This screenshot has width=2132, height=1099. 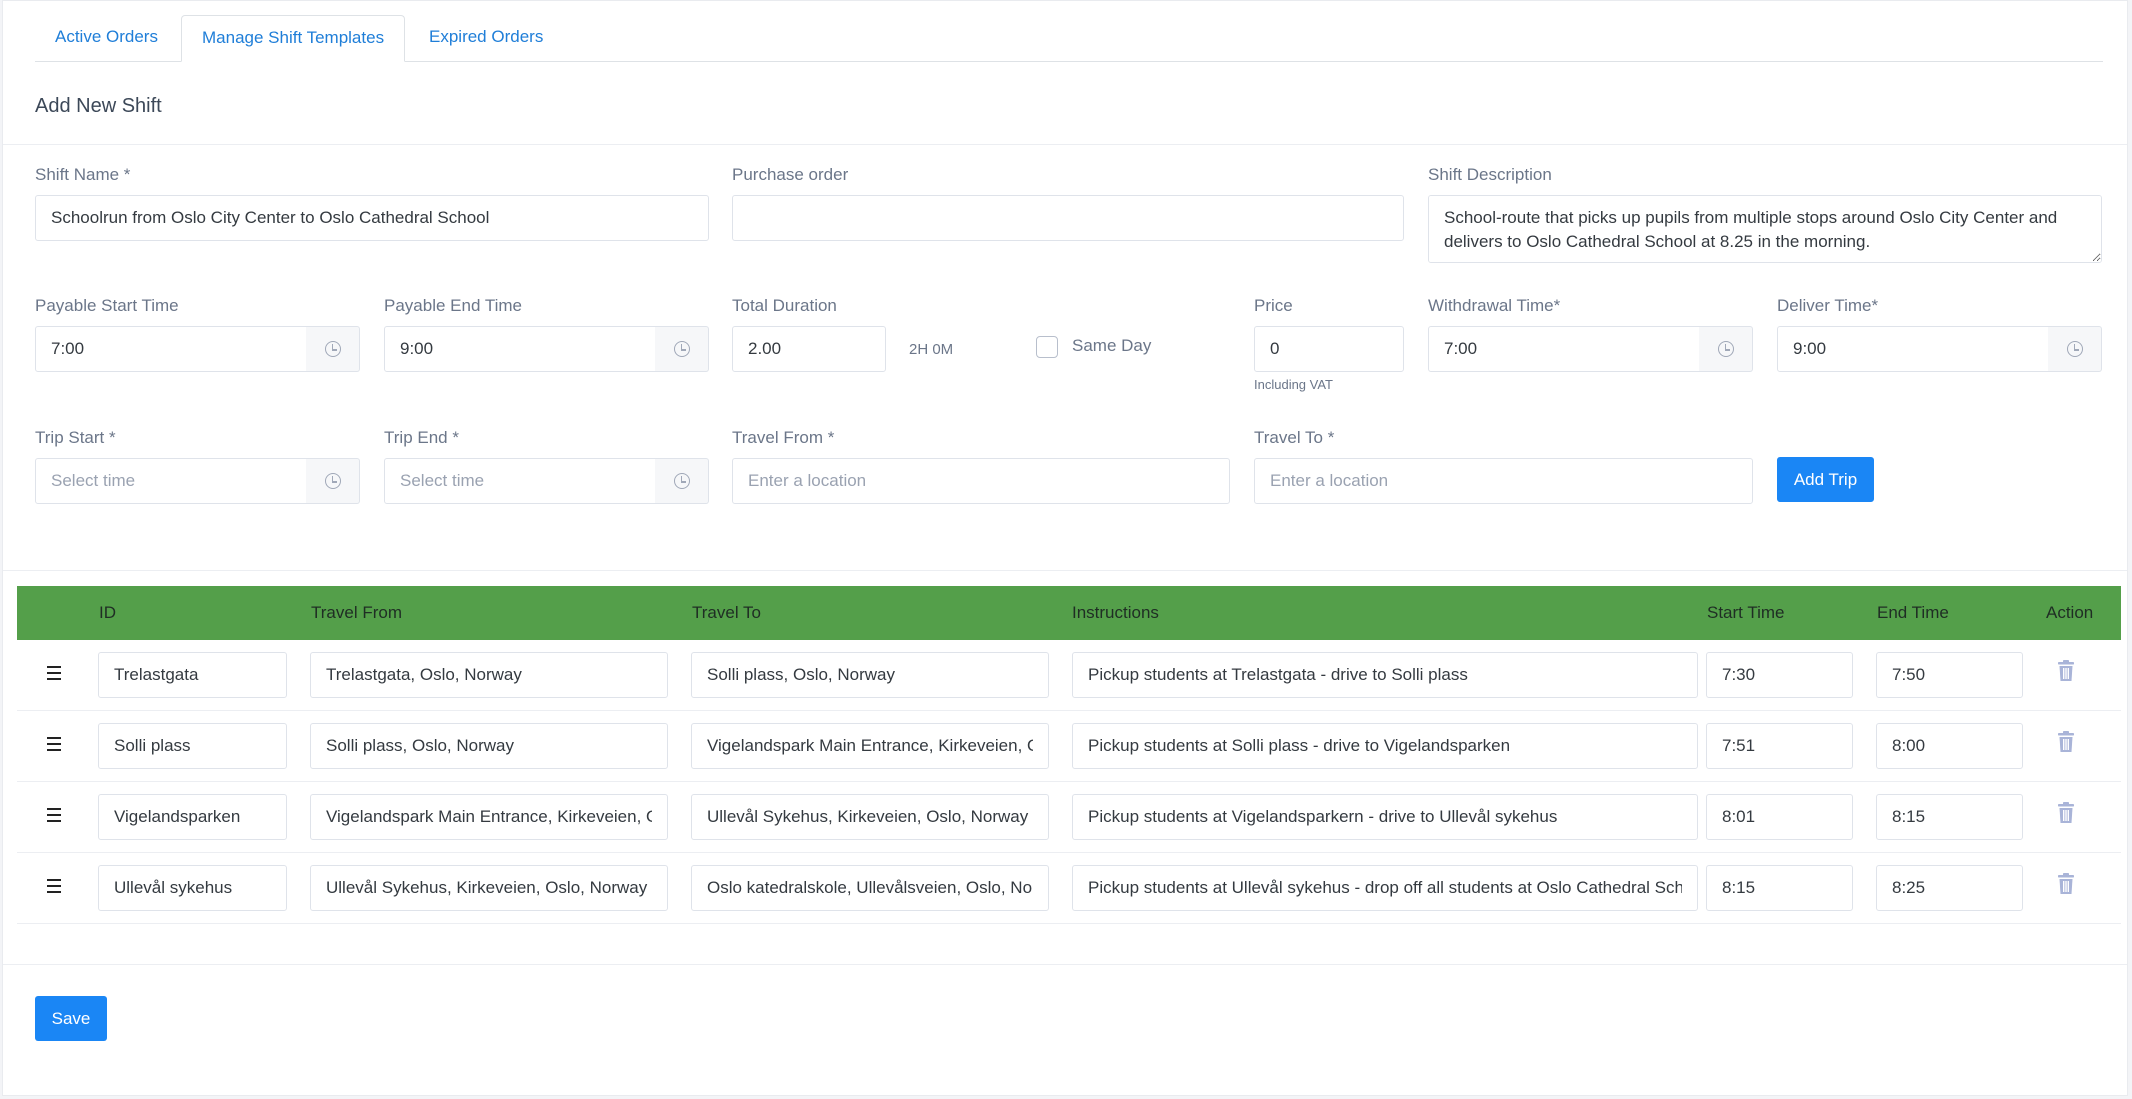 I want to click on total-duration-label: Total Duration, so click(x=784, y=305).